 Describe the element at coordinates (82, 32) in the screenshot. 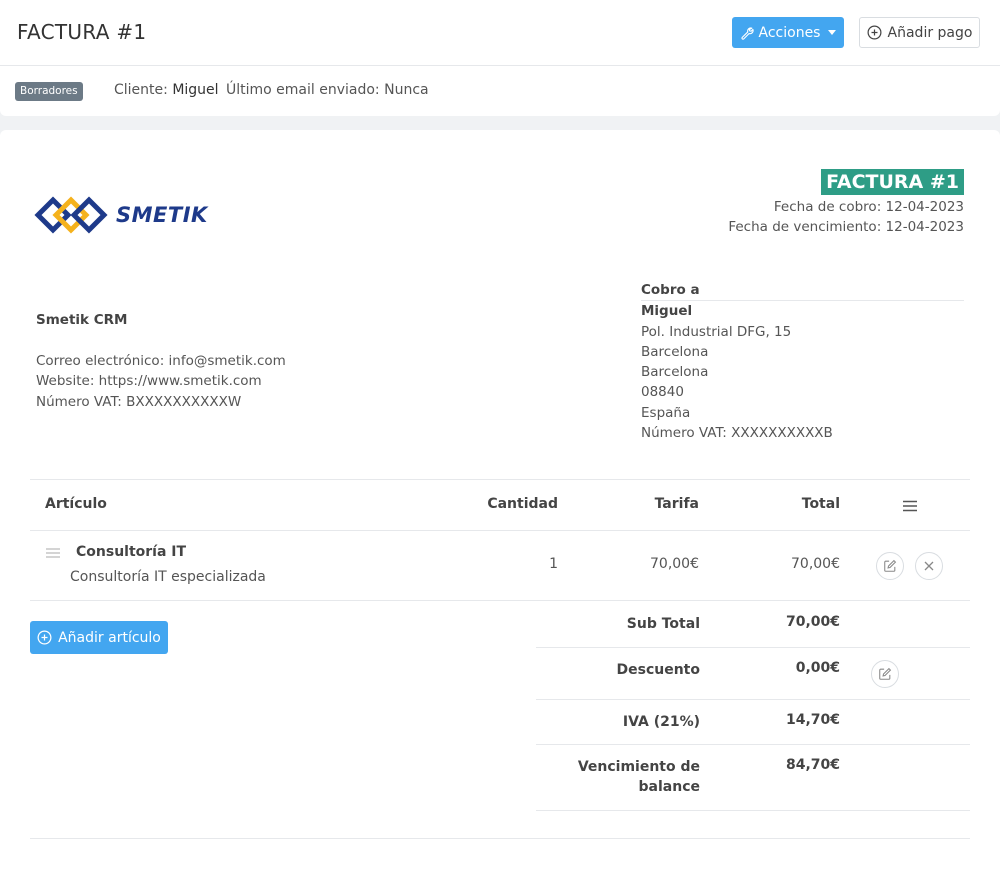

I see `page-title: FACTURA #1` at that location.